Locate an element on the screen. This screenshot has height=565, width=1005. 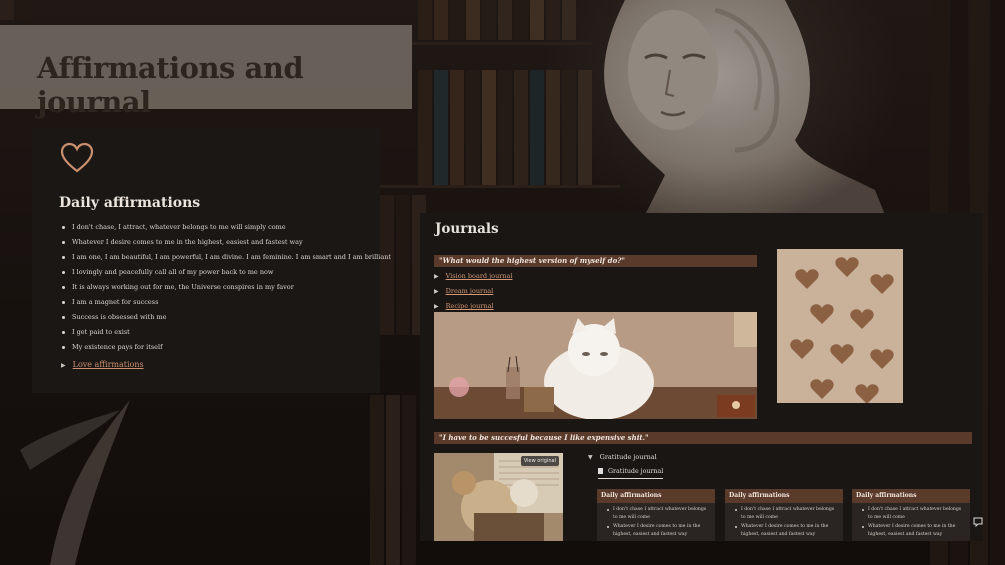
list-item: My existence pays for itself is located at coordinates (225, 347).